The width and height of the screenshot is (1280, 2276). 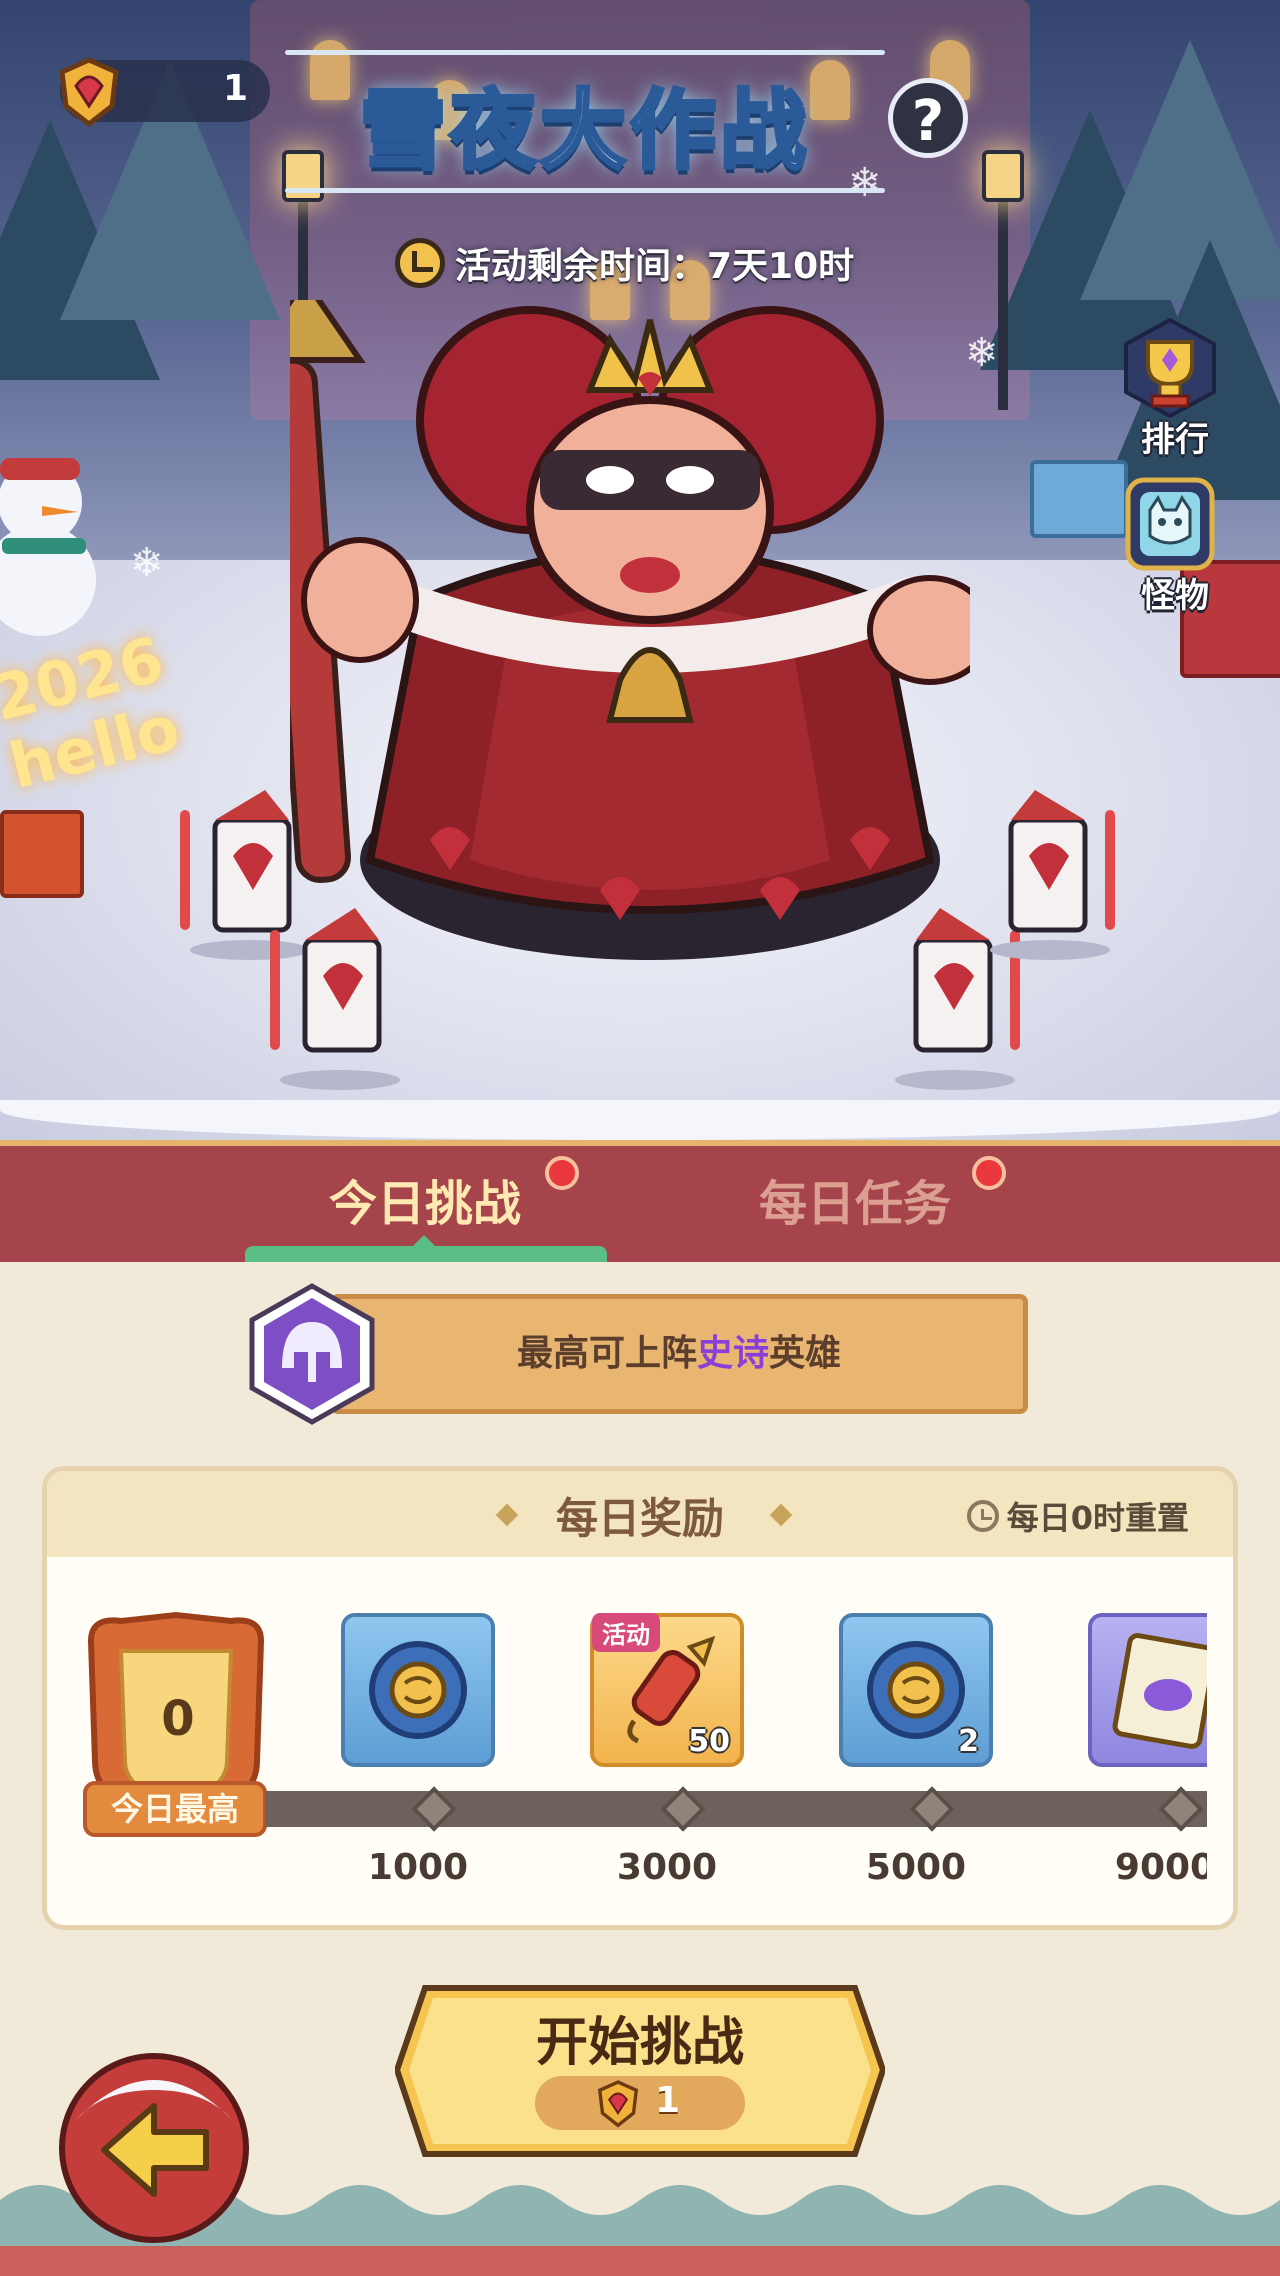 I want to click on scroll-clip-edge, so click(x=1220, y=1741).